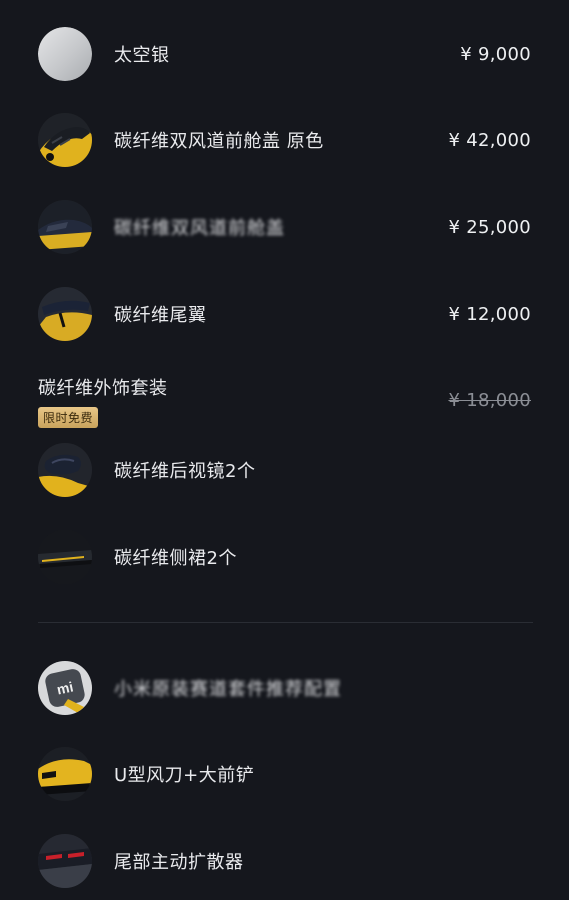  Describe the element at coordinates (284, 774) in the screenshot. I see `extra-row-front-splitter: U型风刀+大前铲` at that location.